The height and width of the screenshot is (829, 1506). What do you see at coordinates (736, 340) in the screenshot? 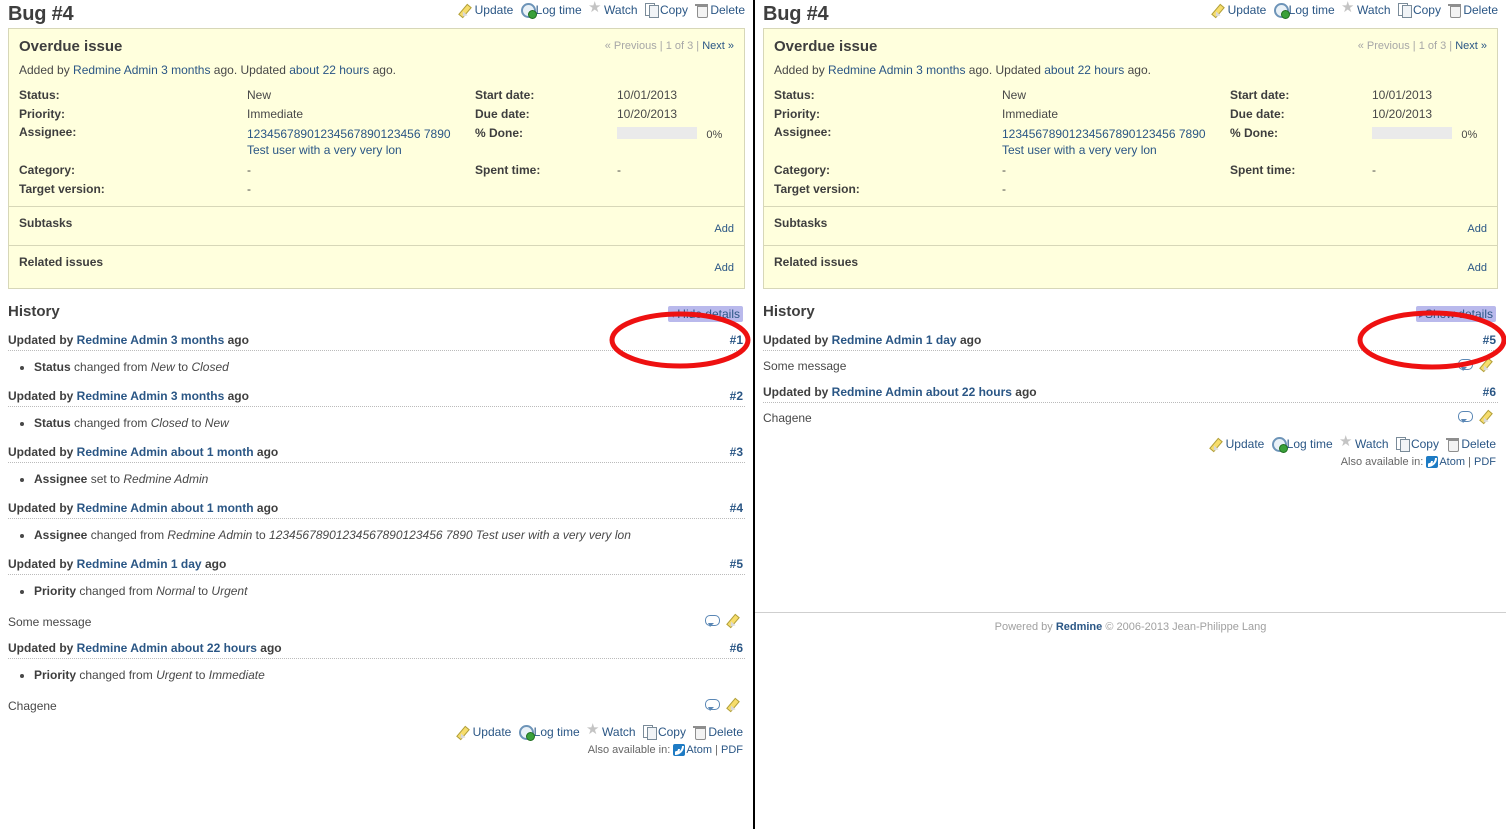
I see `journal-number: #1` at bounding box center [736, 340].